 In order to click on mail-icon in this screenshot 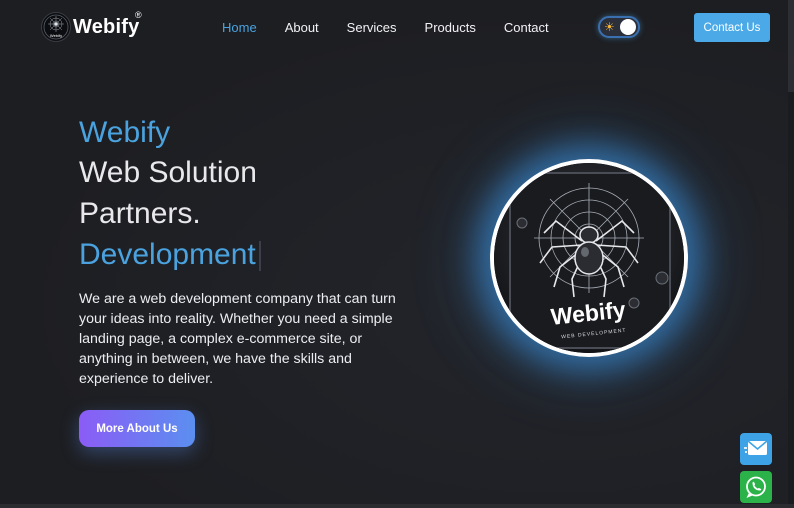, I will do `click(756, 447)`.